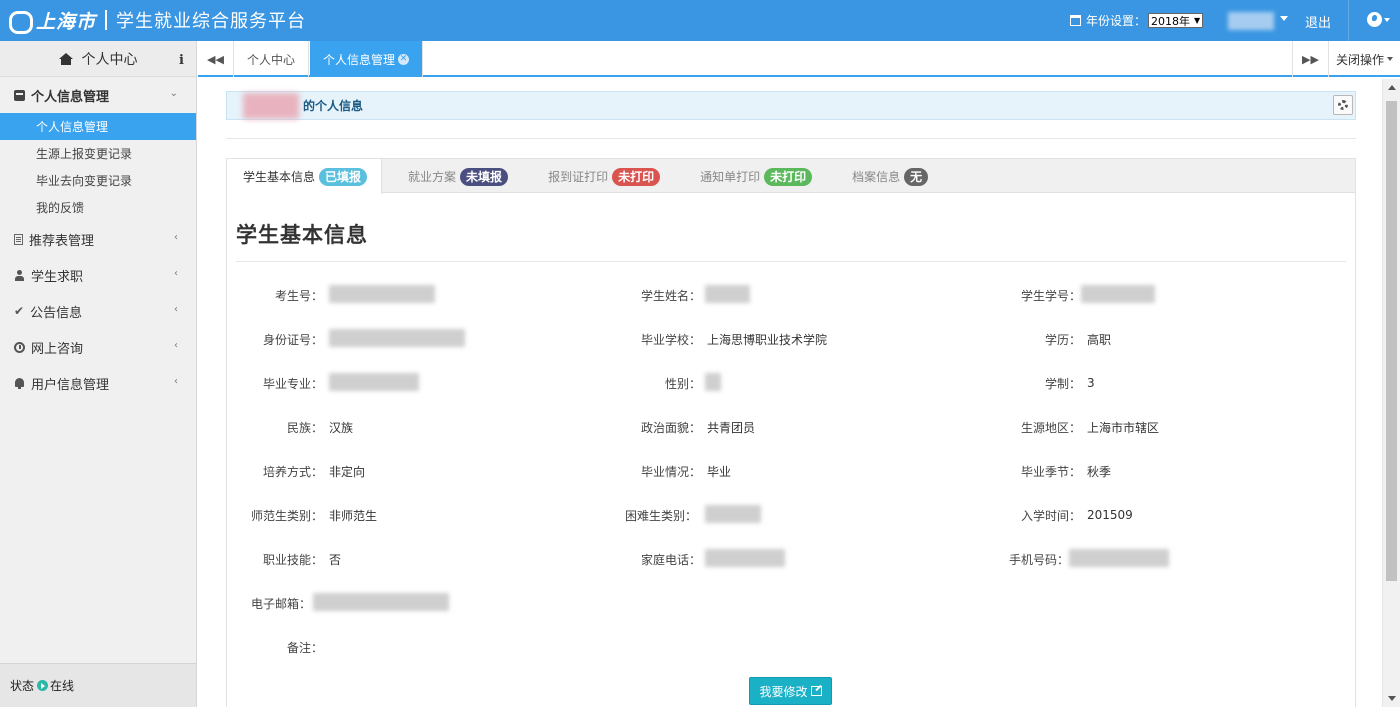 This screenshot has width=1400, height=707. What do you see at coordinates (790, 691) in the screenshot?
I see `edit-button: 我要修改` at bounding box center [790, 691].